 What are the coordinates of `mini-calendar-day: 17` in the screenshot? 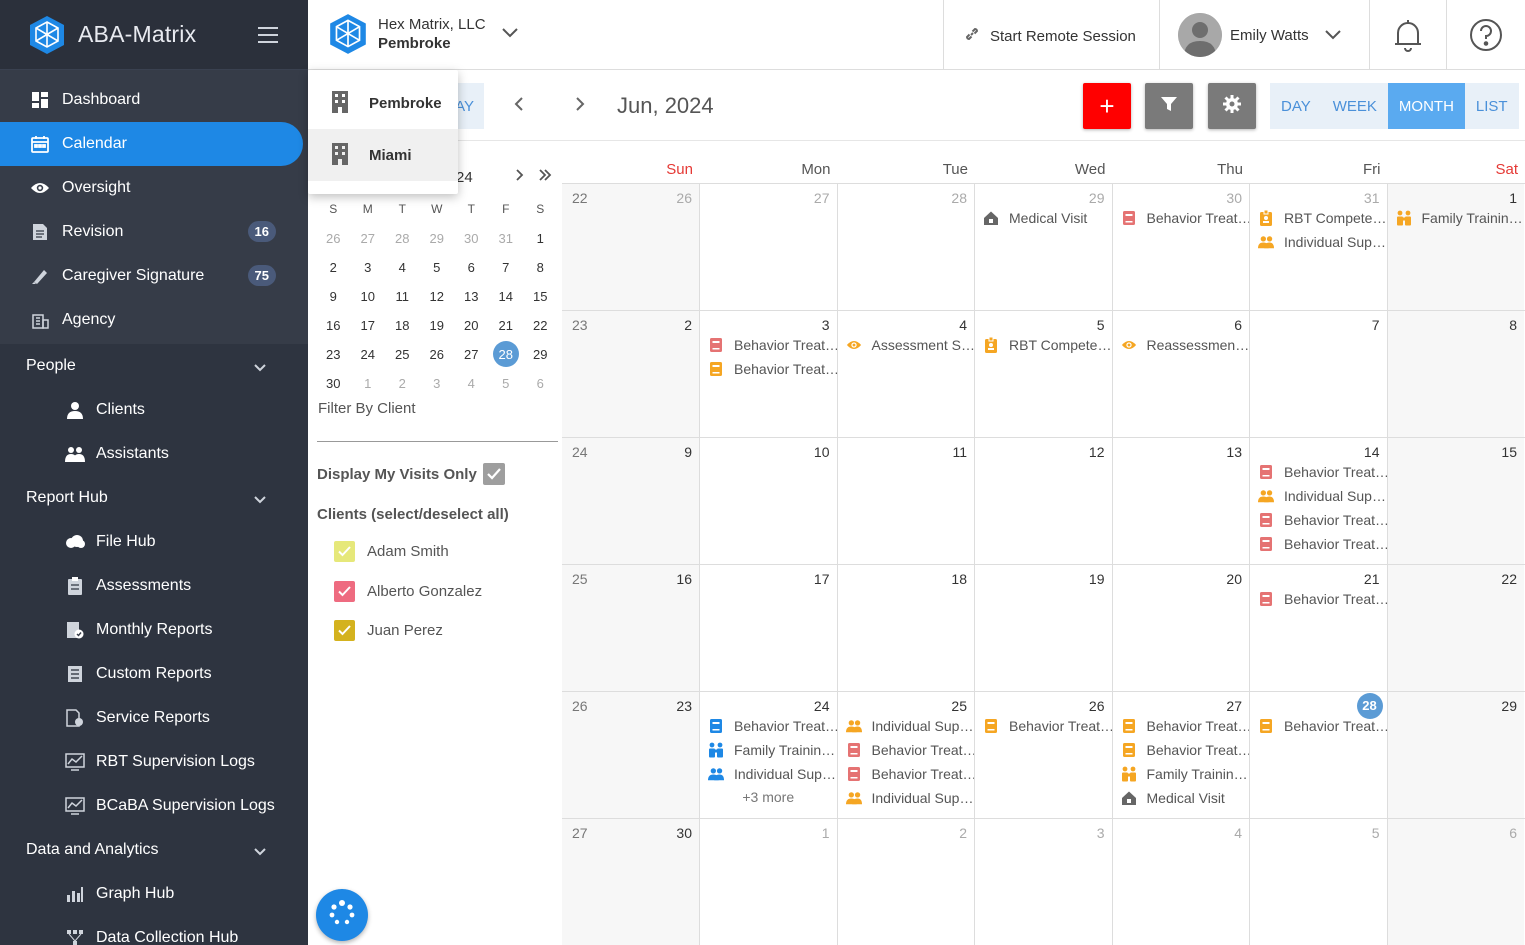 It's located at (368, 325).